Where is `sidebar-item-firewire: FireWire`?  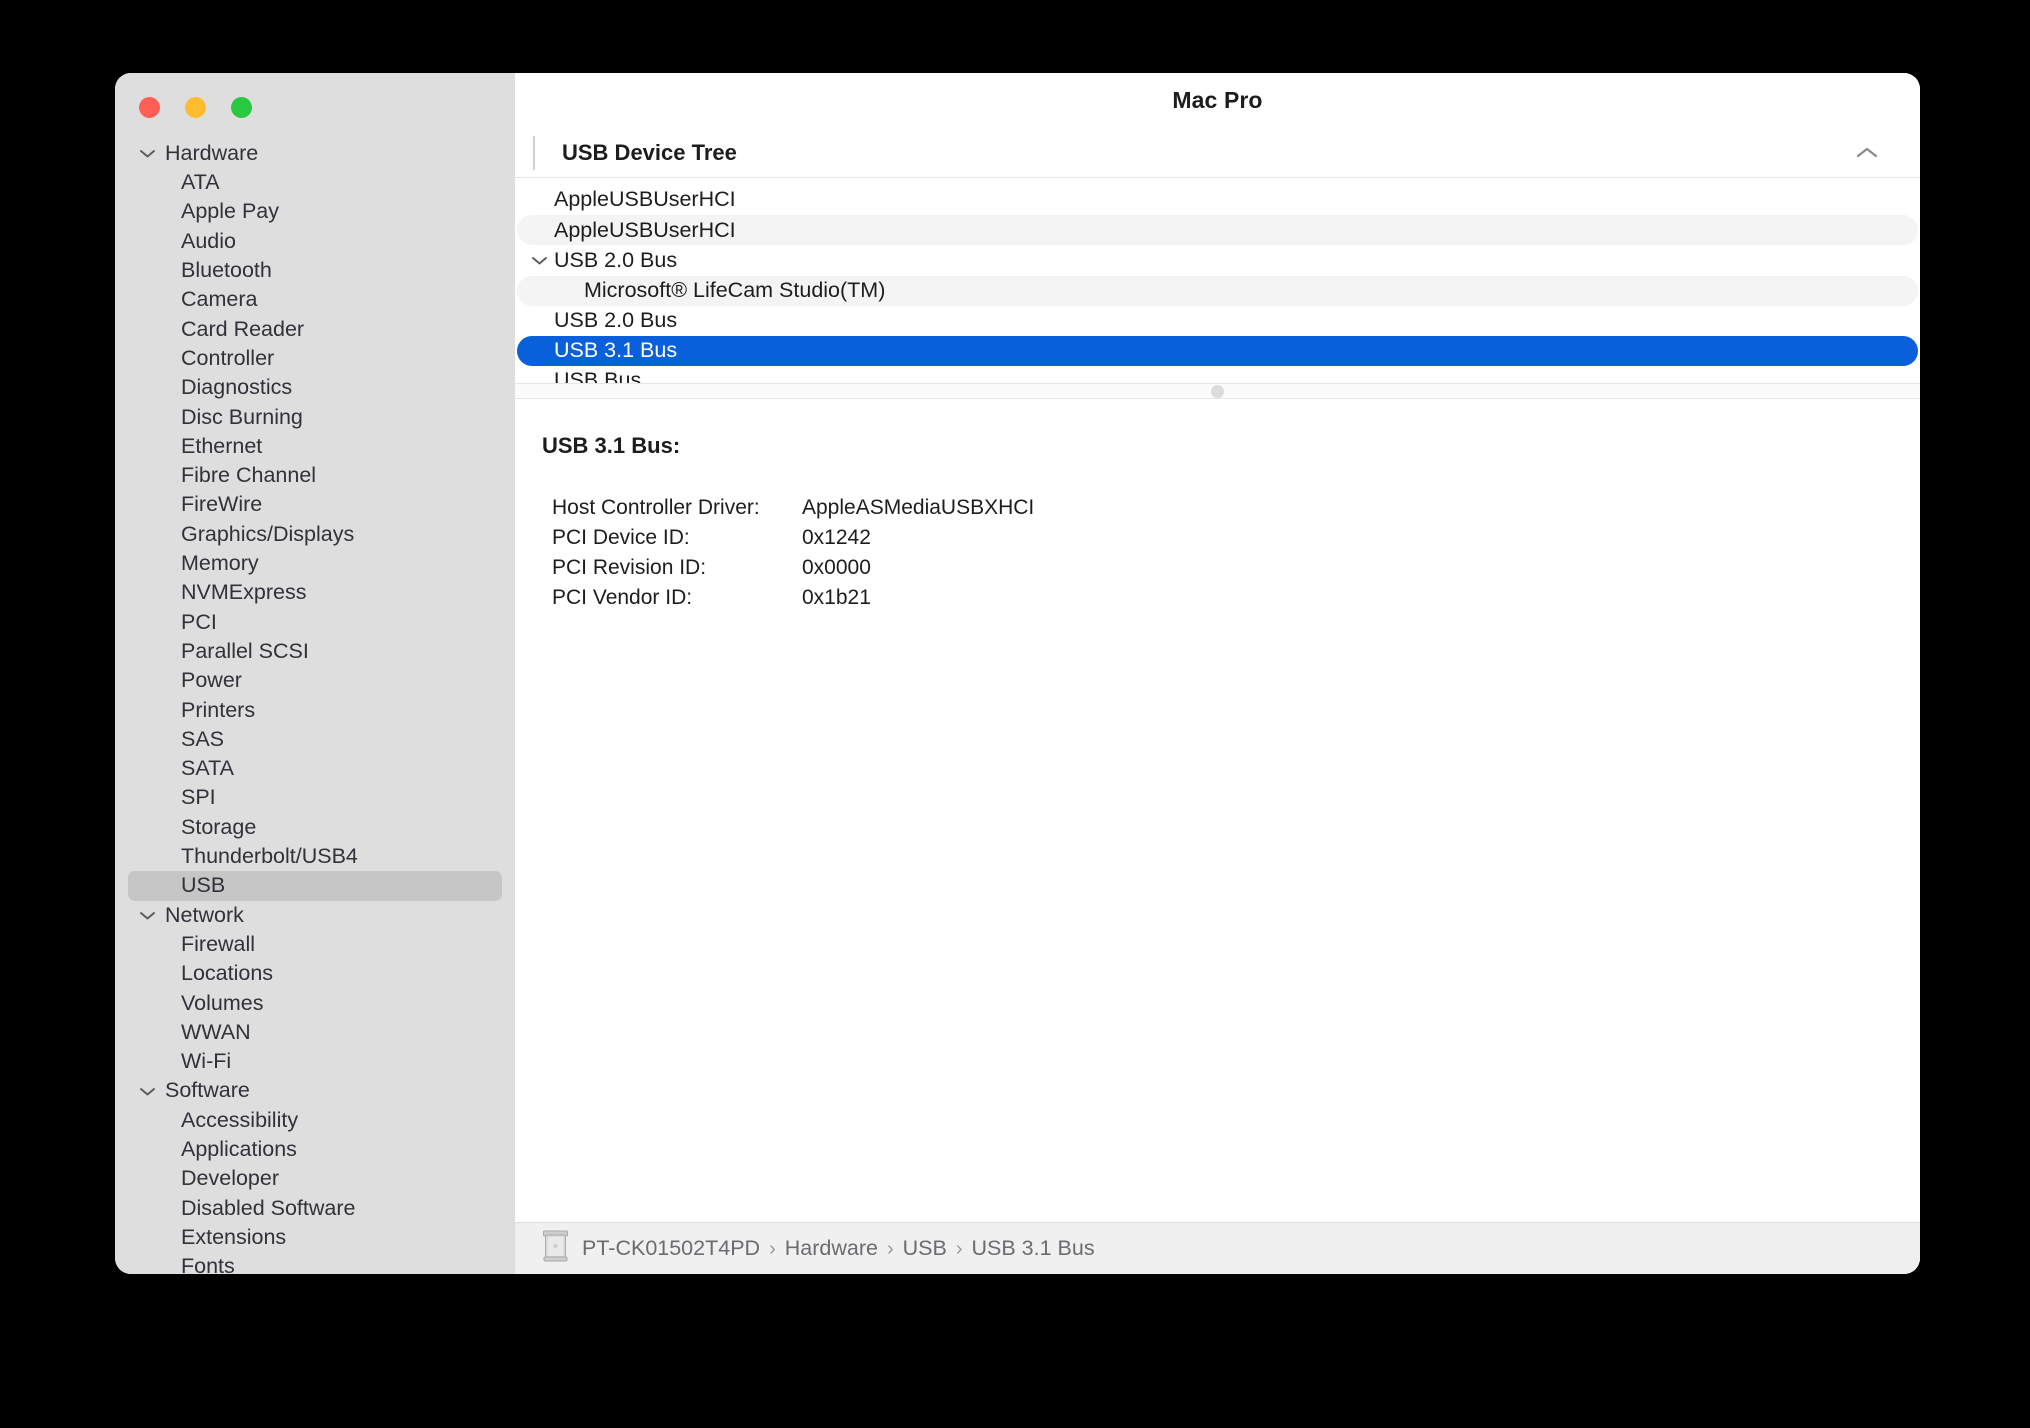
sidebar-item-firewire: FireWire is located at coordinates (315, 505).